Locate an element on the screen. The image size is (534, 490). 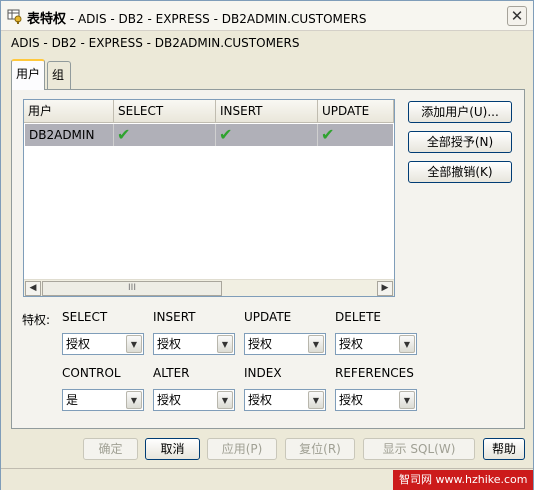
privilege-label-insert: INSERT is located at coordinates (174, 317).